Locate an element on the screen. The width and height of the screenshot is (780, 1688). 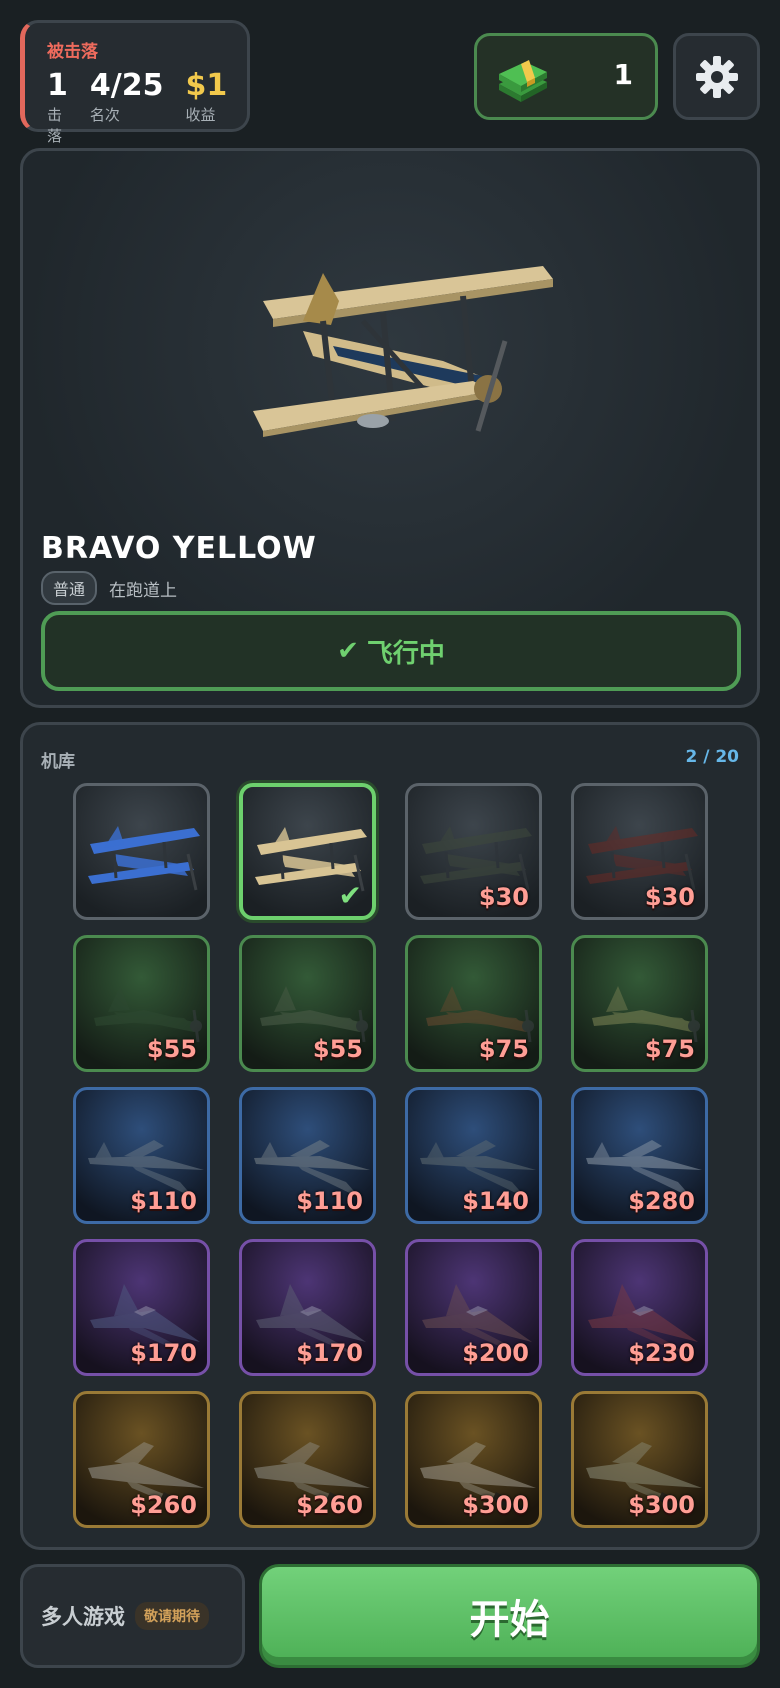
stat-rank-value: 4/25 is located at coordinates (126, 85).